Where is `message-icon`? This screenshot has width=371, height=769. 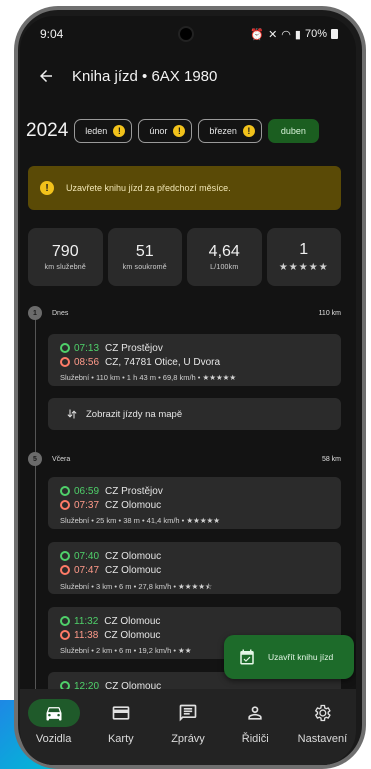
message-icon is located at coordinates (188, 713).